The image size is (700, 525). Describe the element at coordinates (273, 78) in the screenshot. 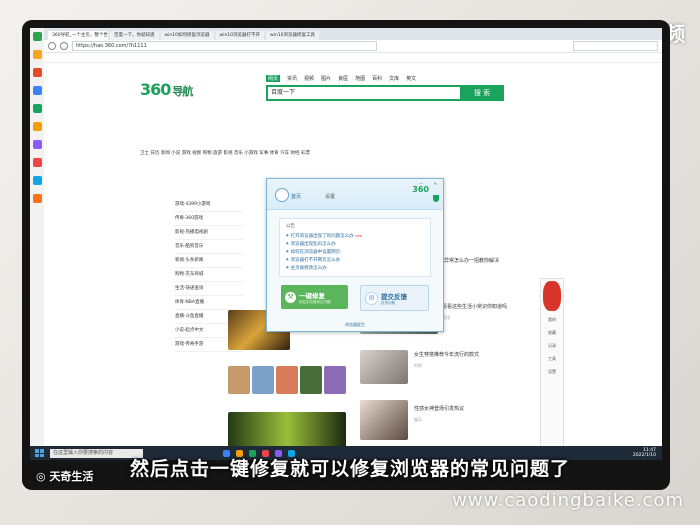

I see `search-tab: 网页` at that location.